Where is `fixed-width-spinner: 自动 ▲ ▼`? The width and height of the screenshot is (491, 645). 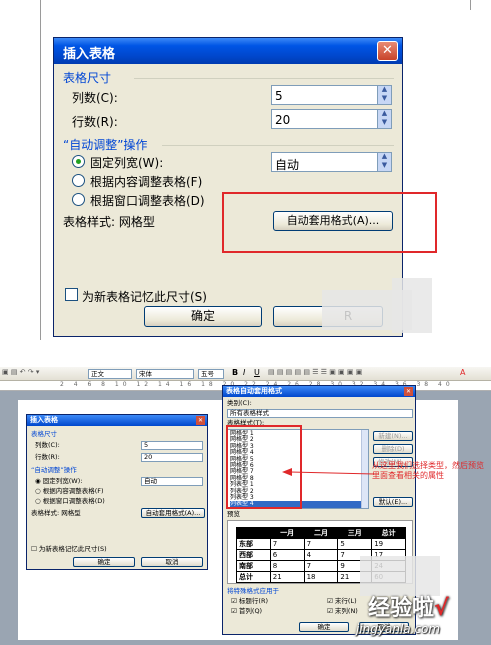
fixed-width-spinner: 自动 ▲ ▼ is located at coordinates (331, 162).